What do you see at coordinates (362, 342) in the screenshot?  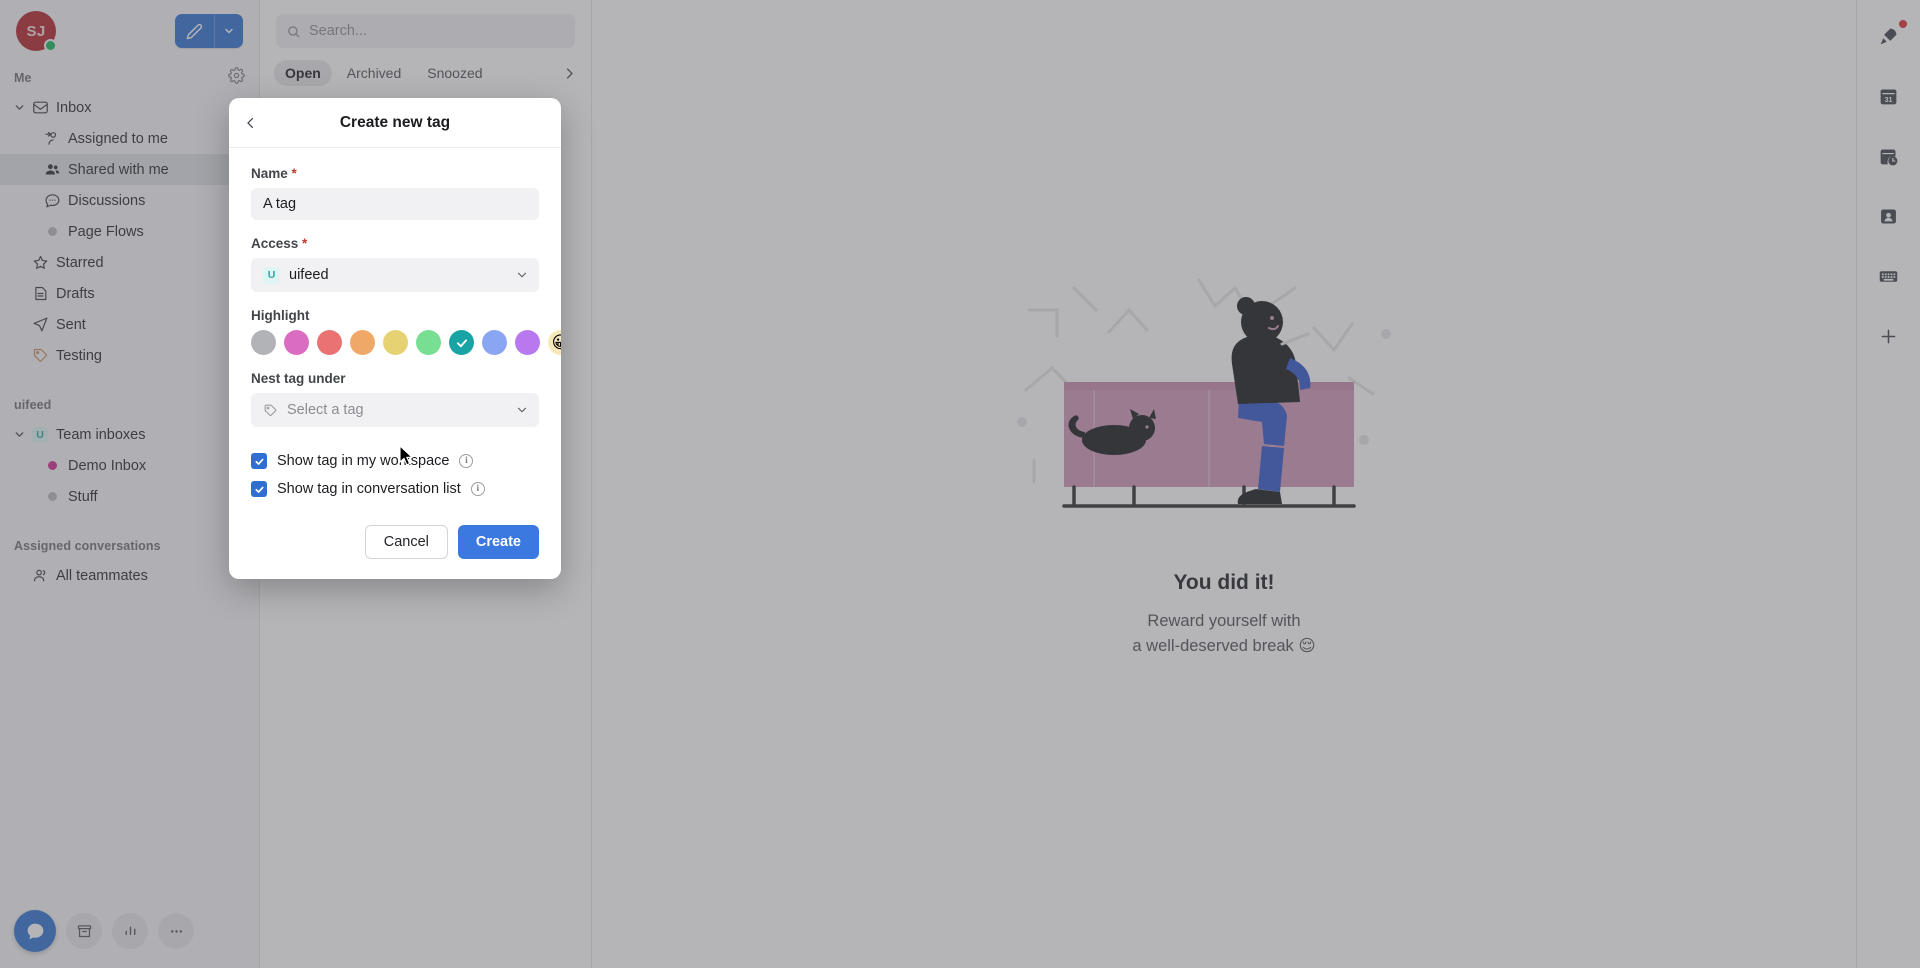 I see `swatch-orange` at bounding box center [362, 342].